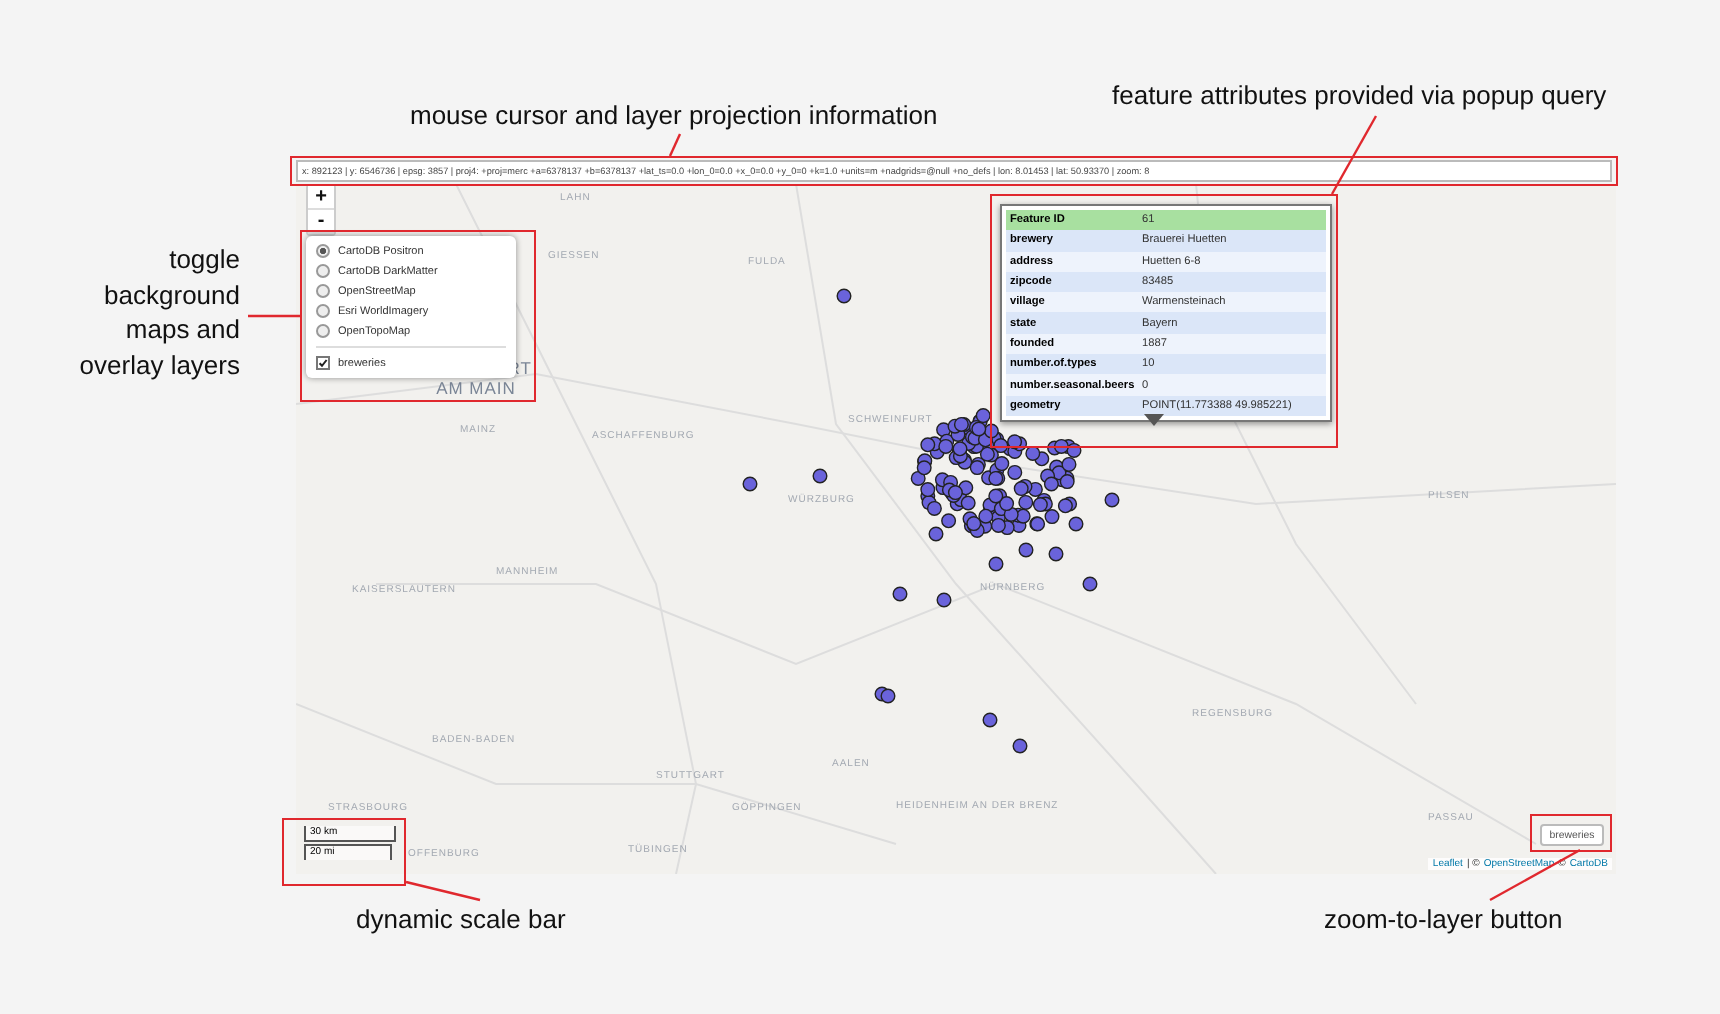 This screenshot has width=1720, height=1014. I want to click on zoom-in-button: +, so click(321, 198).